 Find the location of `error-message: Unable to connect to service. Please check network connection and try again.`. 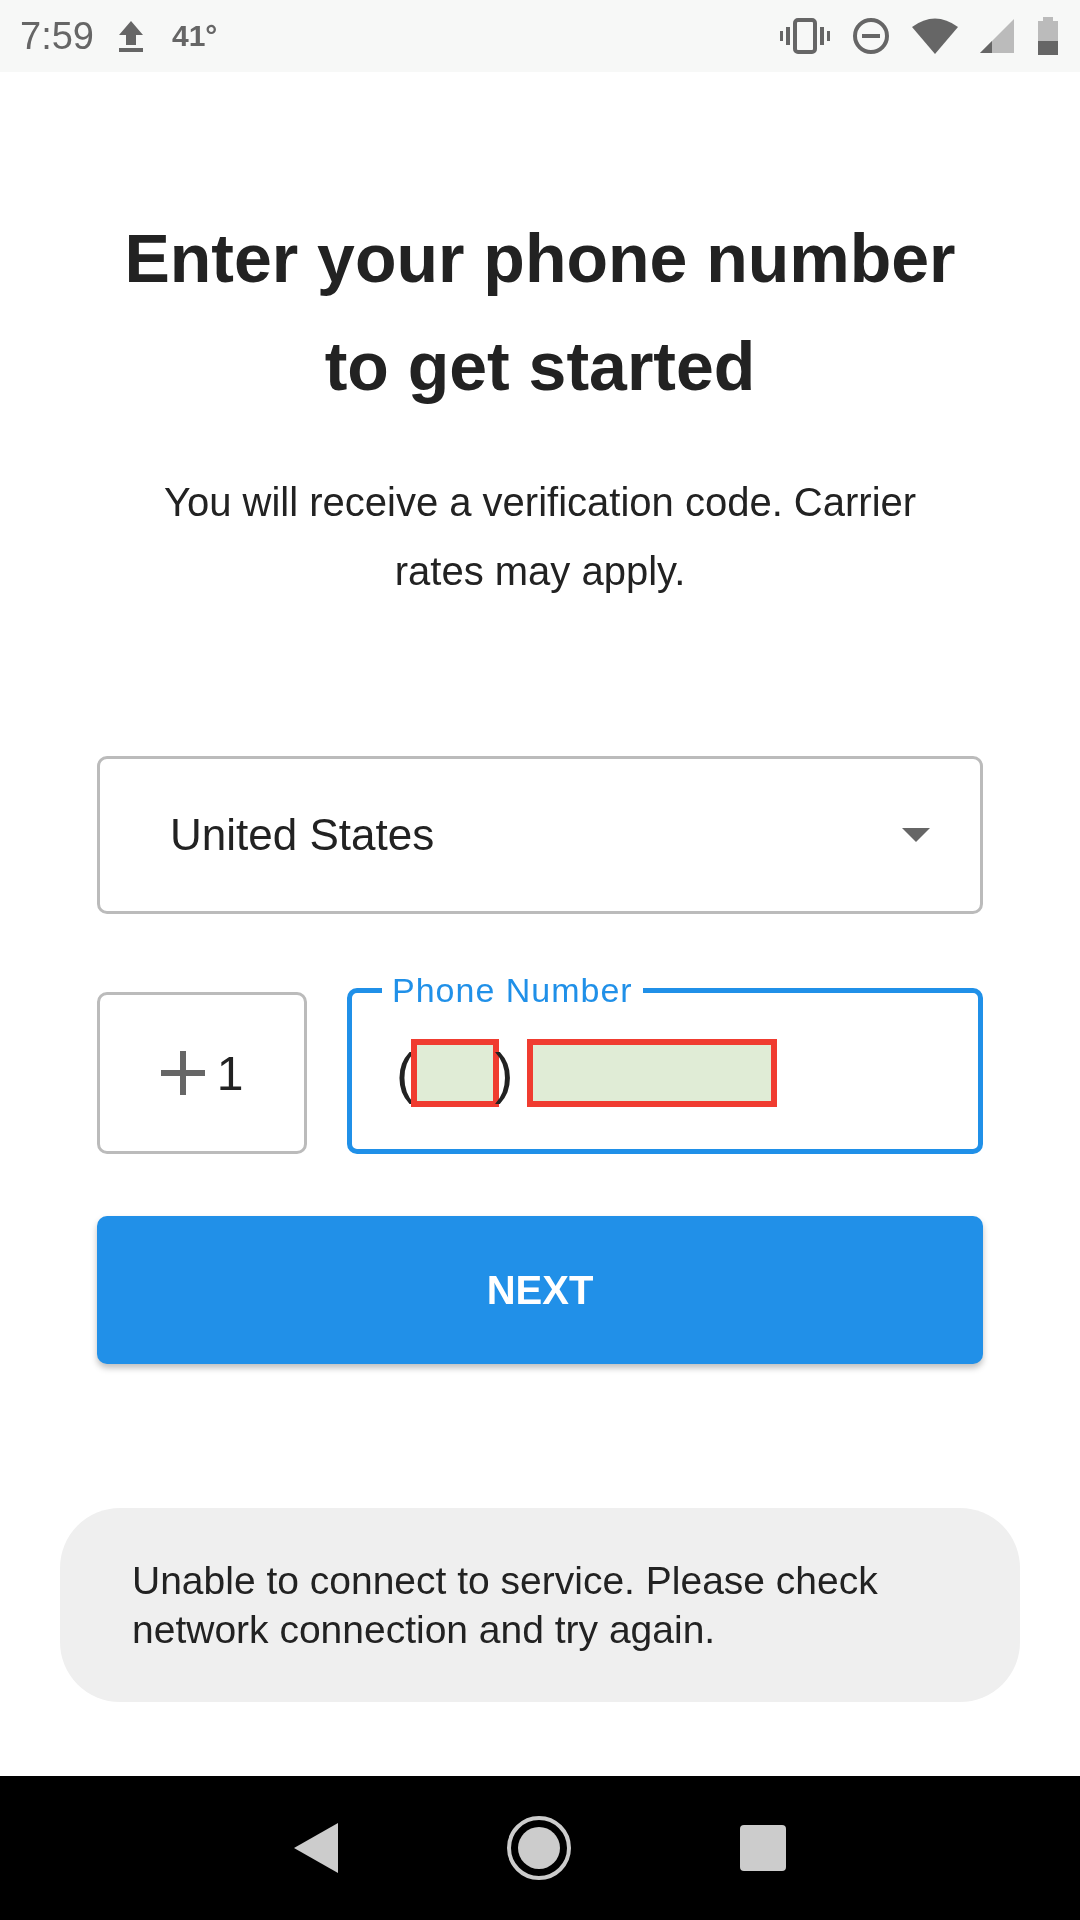

error-message: Unable to connect to service. Please check network connection and try again. is located at coordinates (505, 1605).